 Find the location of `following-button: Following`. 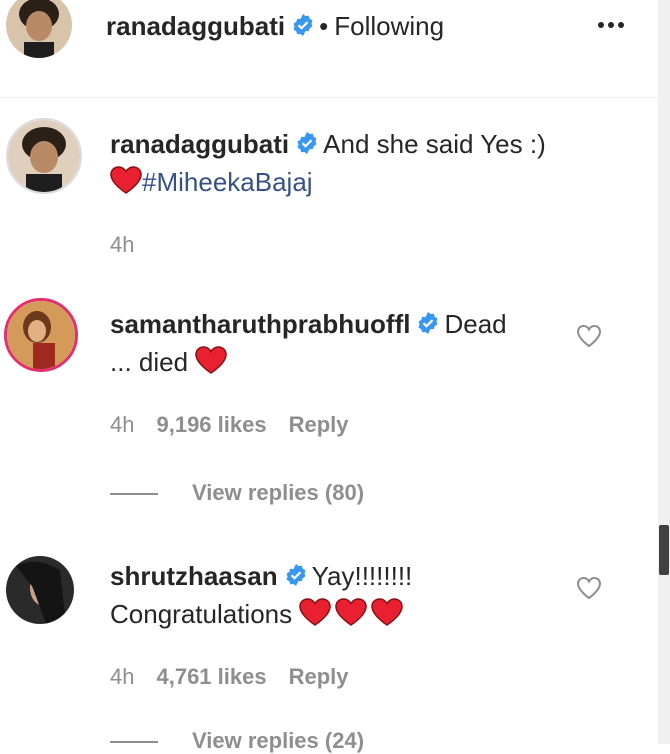

following-button: Following is located at coordinates (389, 26).